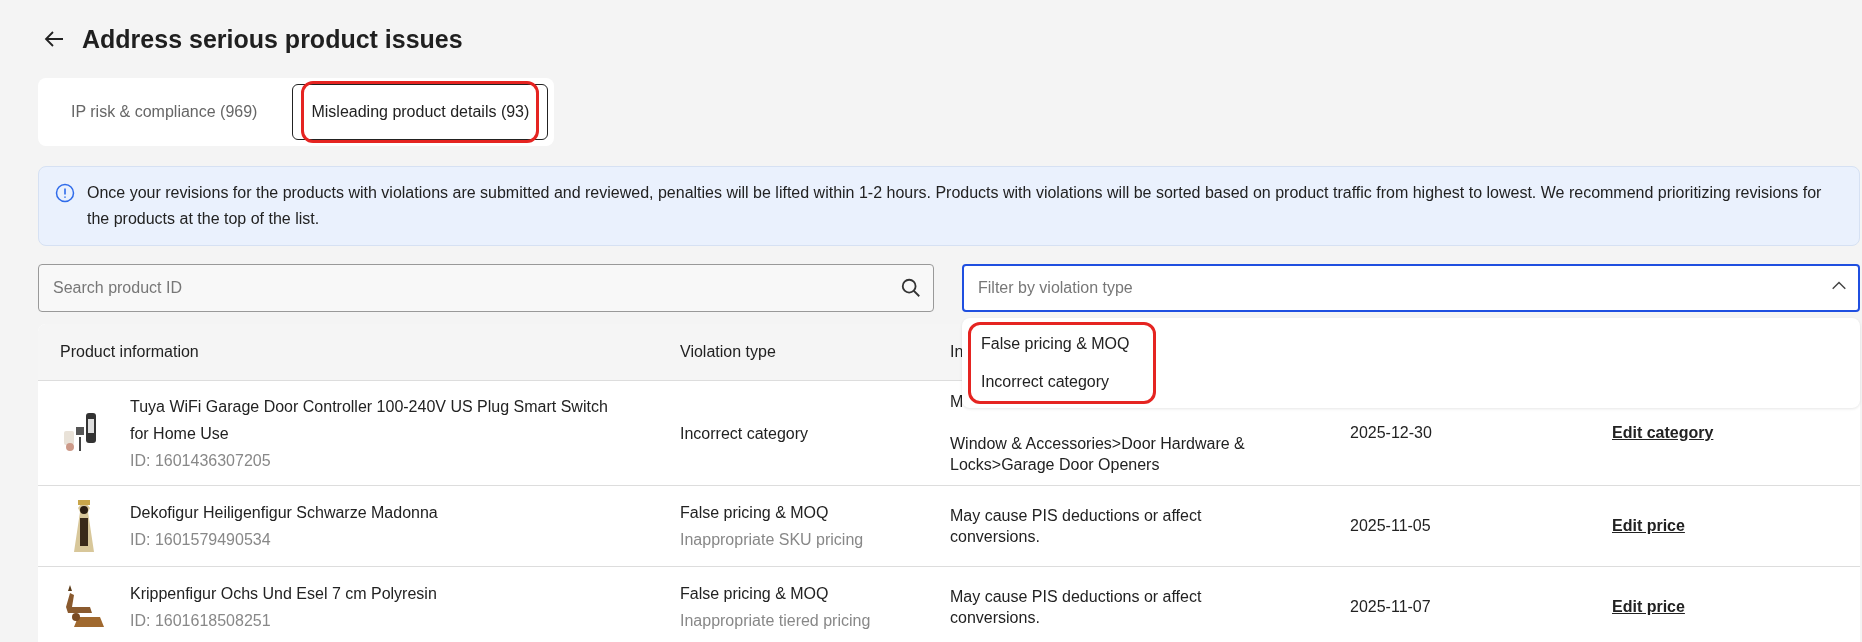  Describe the element at coordinates (420, 112) in the screenshot. I see `tab: Misleading product details (93)` at that location.